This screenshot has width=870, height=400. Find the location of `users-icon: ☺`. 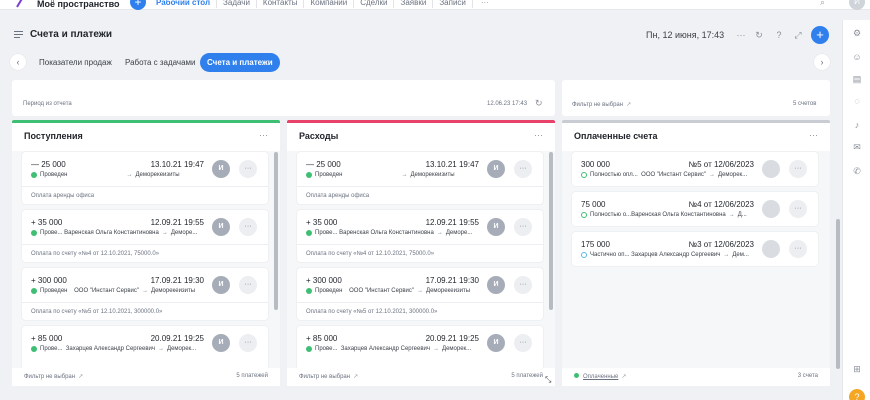

users-icon: ☺ is located at coordinates (857, 57).